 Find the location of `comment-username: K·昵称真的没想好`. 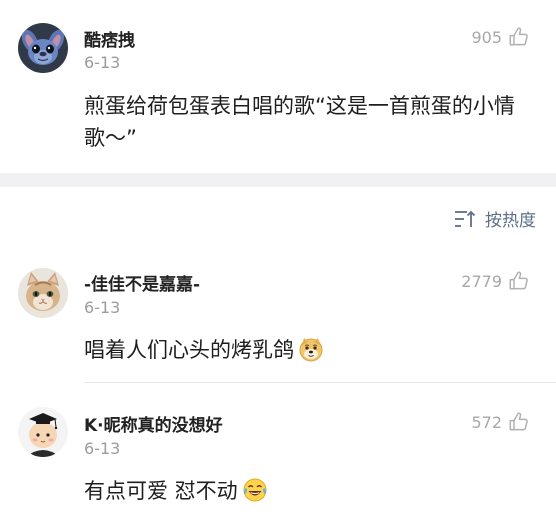

comment-username: K·昵称真的没想好 is located at coordinates (153, 423).